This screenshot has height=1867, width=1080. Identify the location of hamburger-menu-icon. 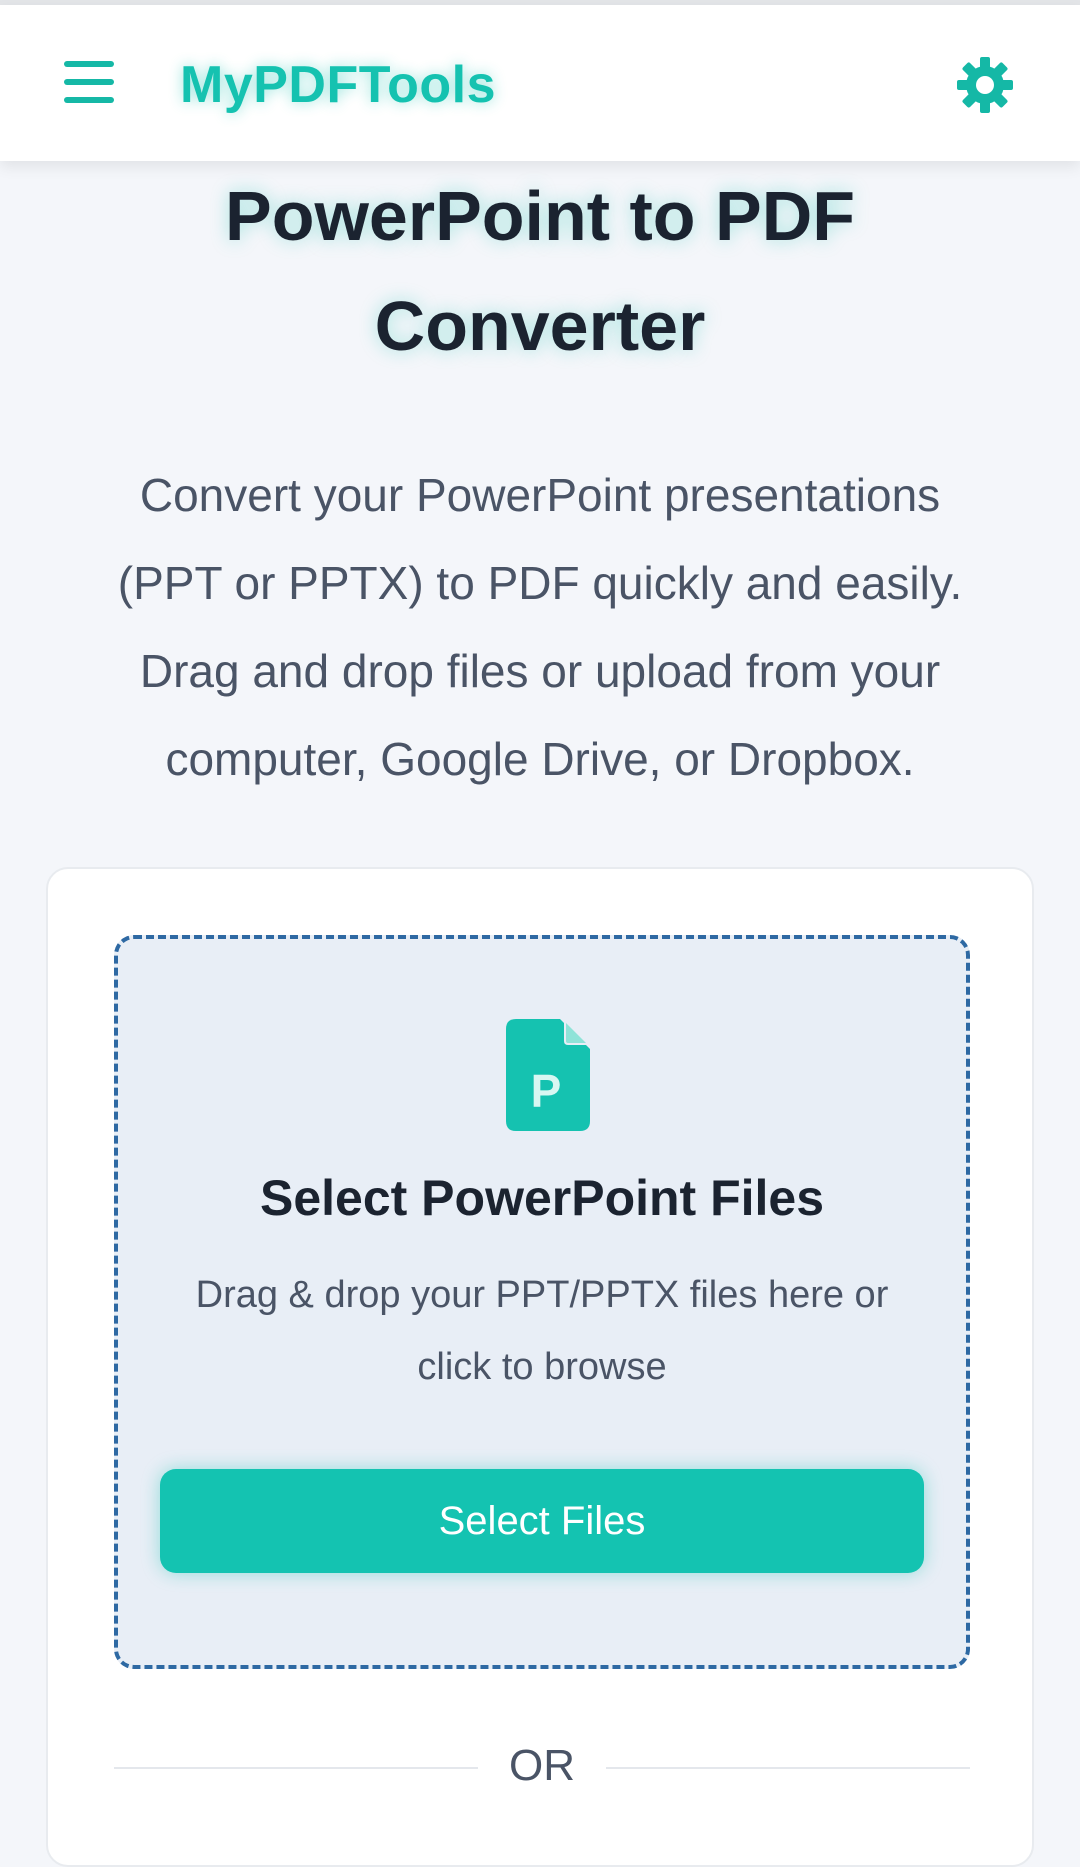
(89, 82).